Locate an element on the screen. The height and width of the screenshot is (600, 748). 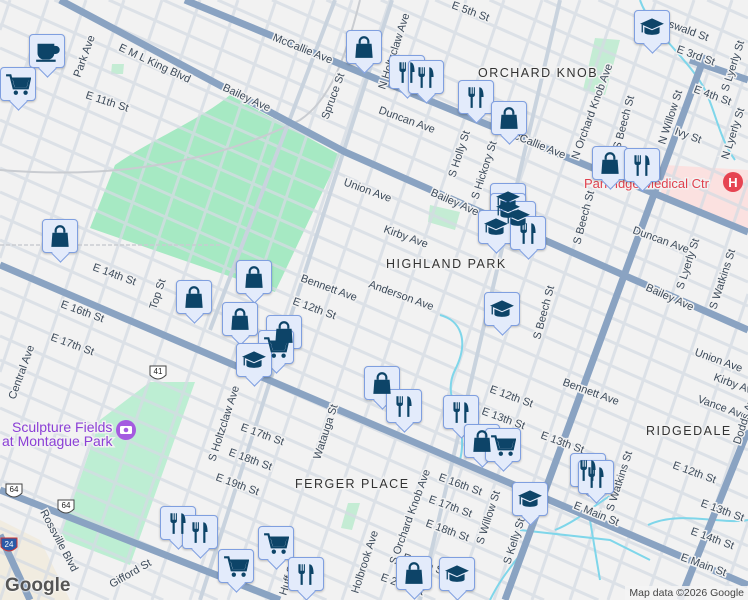
svg-text: 24 is located at coordinates (9, 544).